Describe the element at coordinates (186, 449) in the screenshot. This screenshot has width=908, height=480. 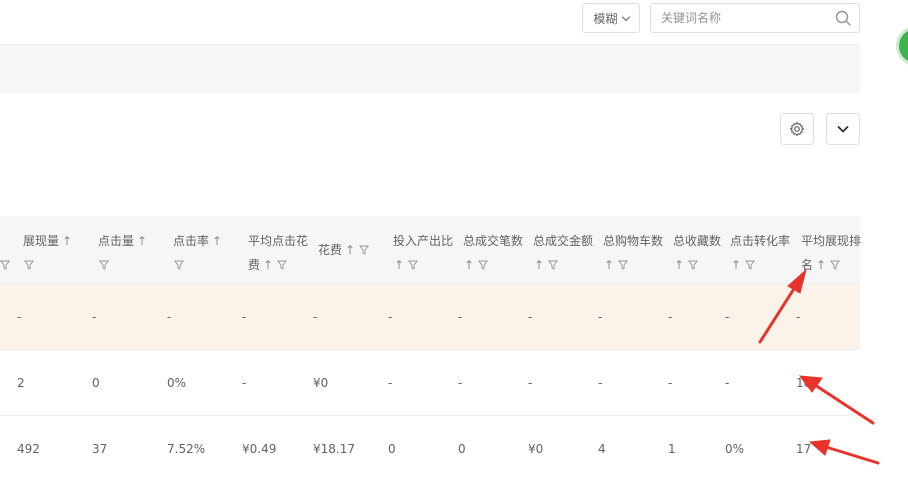
I see `cell-ctr: 7.52%` at that location.